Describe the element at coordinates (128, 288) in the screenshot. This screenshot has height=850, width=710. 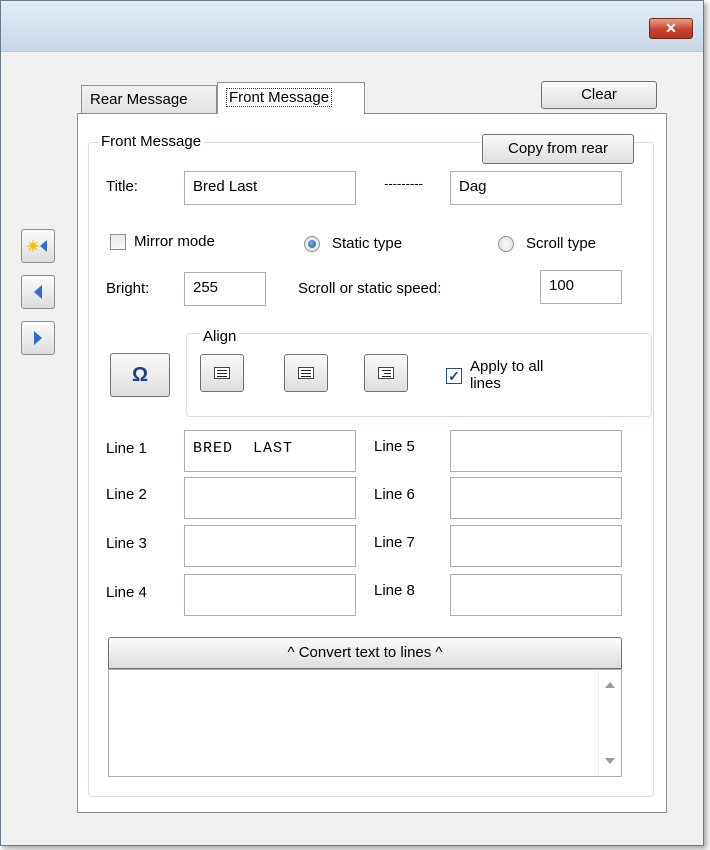
I see `bright-label: Bright:` at that location.